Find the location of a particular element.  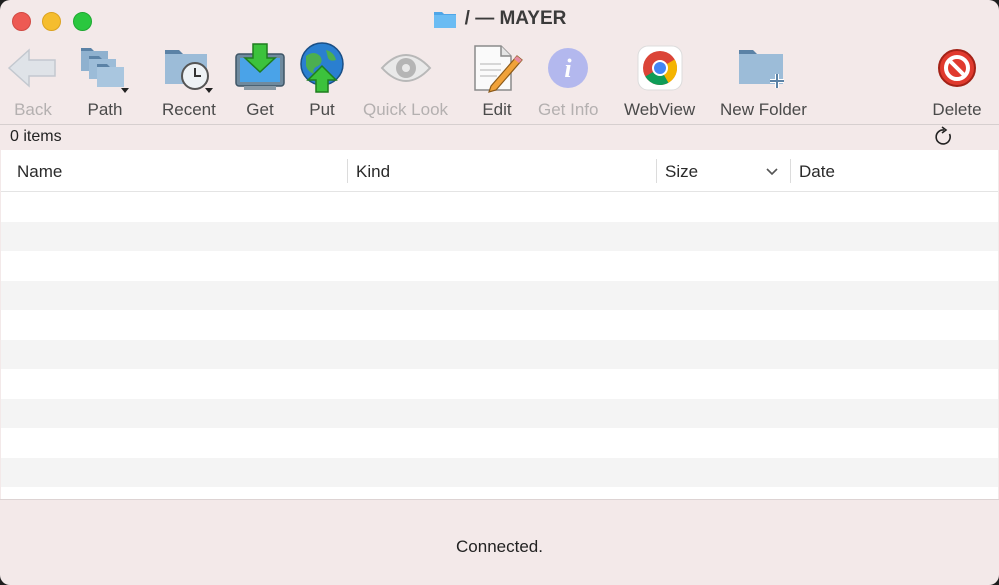

path-button: Path is located at coordinates (105, 81).